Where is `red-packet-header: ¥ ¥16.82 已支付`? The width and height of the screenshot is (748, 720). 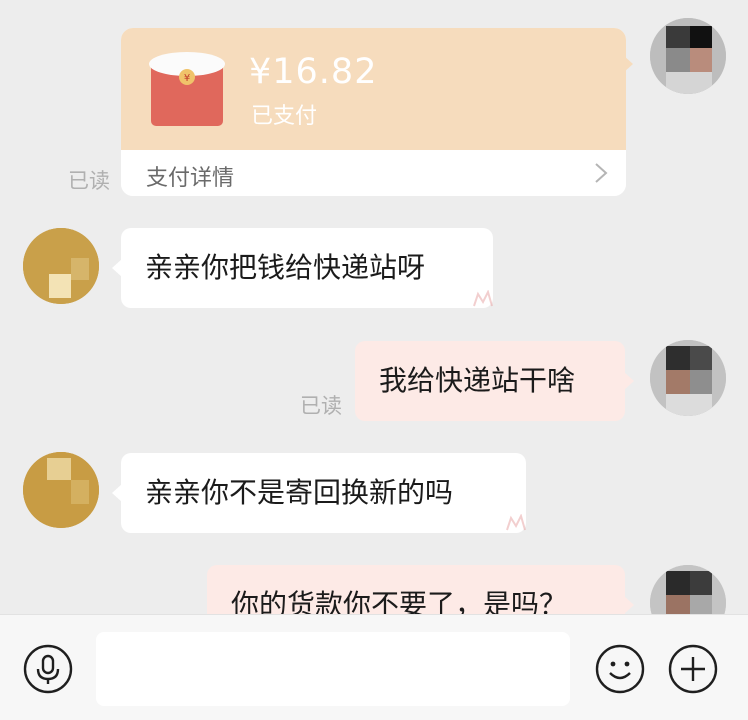 red-packet-header: ¥ ¥16.82 已支付 is located at coordinates (373, 89).